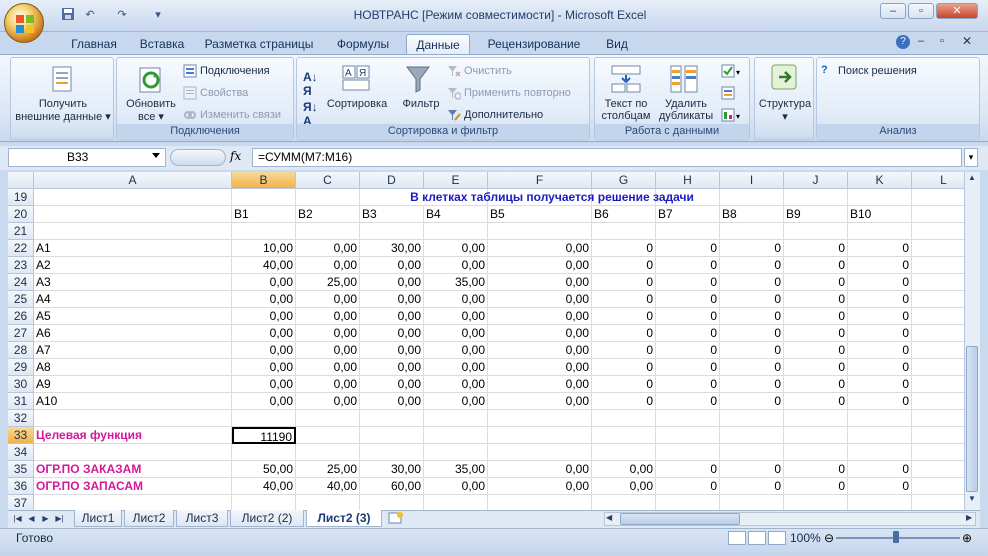 Image resolution: width=988 pixels, height=556 pixels. Describe the element at coordinates (540, 180) in the screenshot. I see `column-header-f: F` at that location.